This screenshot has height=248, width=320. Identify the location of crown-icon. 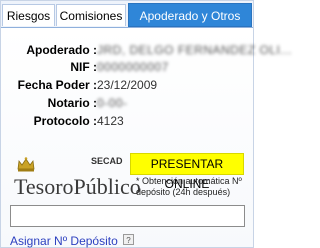
(26, 164).